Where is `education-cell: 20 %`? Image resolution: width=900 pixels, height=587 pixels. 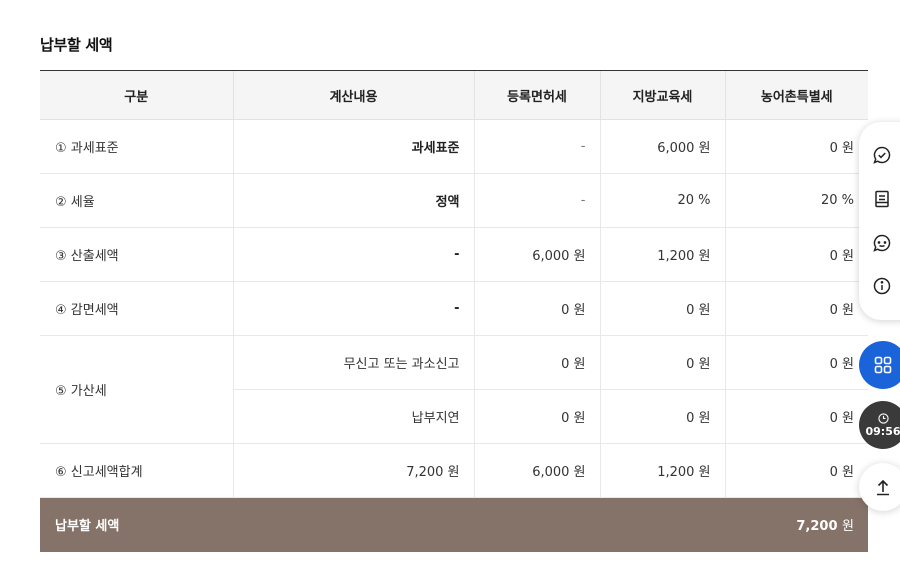
education-cell: 20 % is located at coordinates (662, 200).